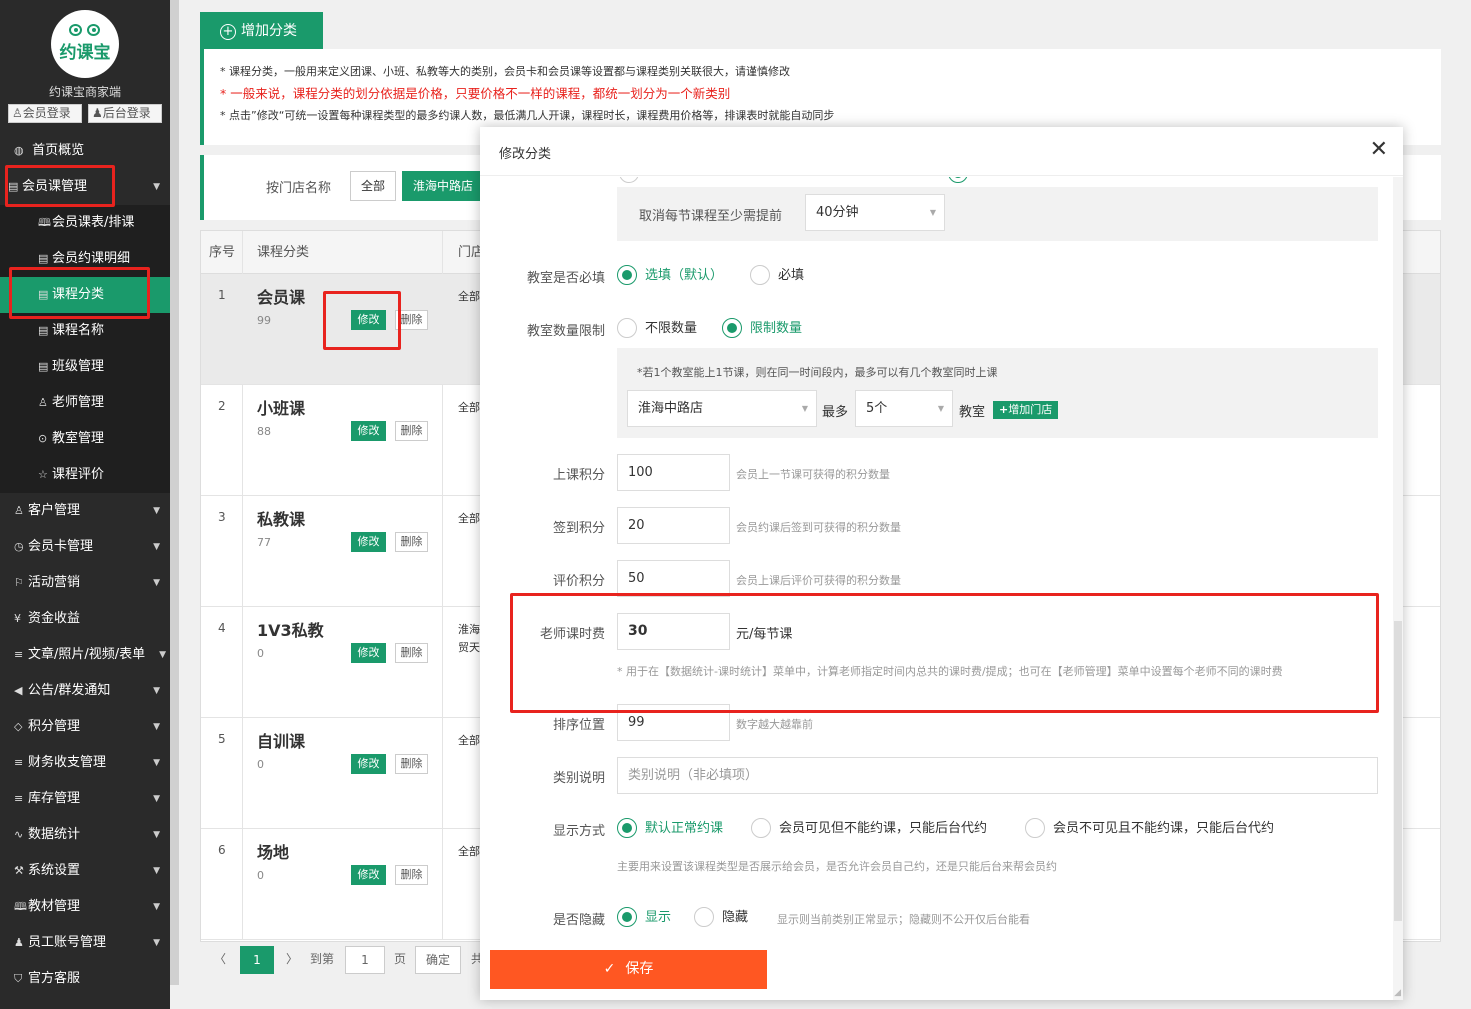  What do you see at coordinates (85, 655) in the screenshot?
I see `sidebar-item-articles: ≡ 文章/照片/视频/表单 ▼` at bounding box center [85, 655].